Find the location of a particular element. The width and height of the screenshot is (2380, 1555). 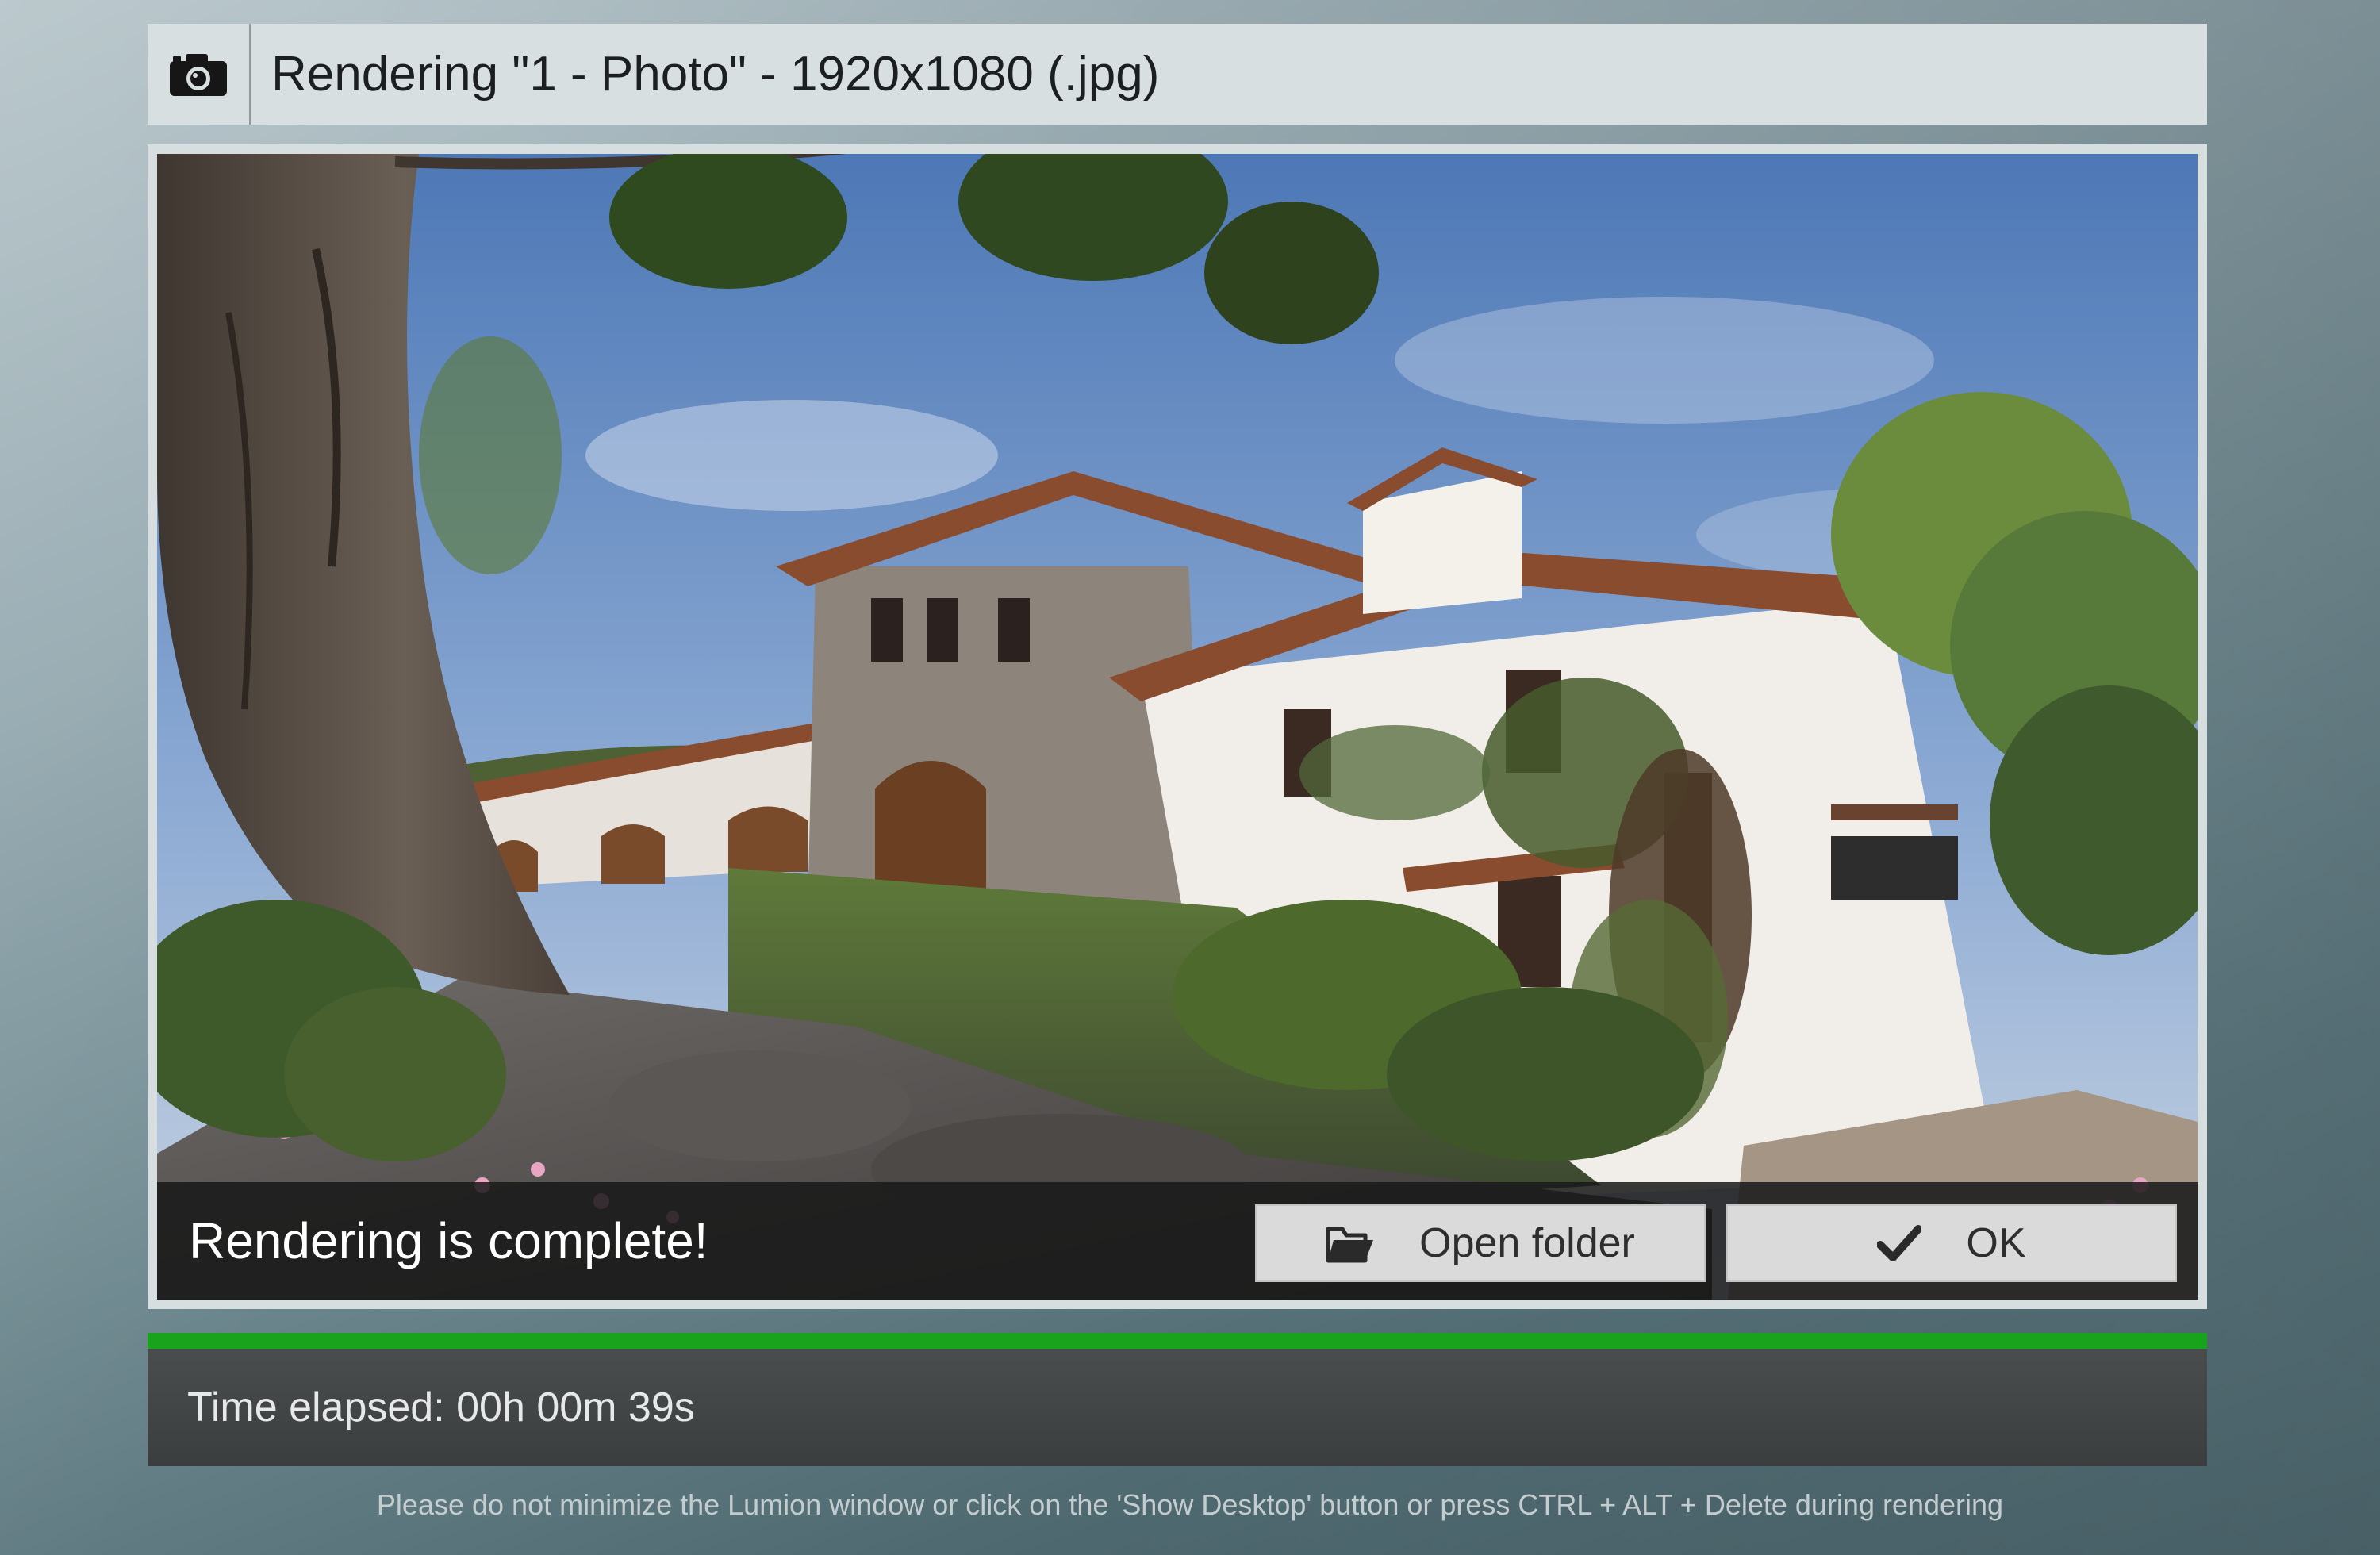

folder-open-icon is located at coordinates (1350, 1243).